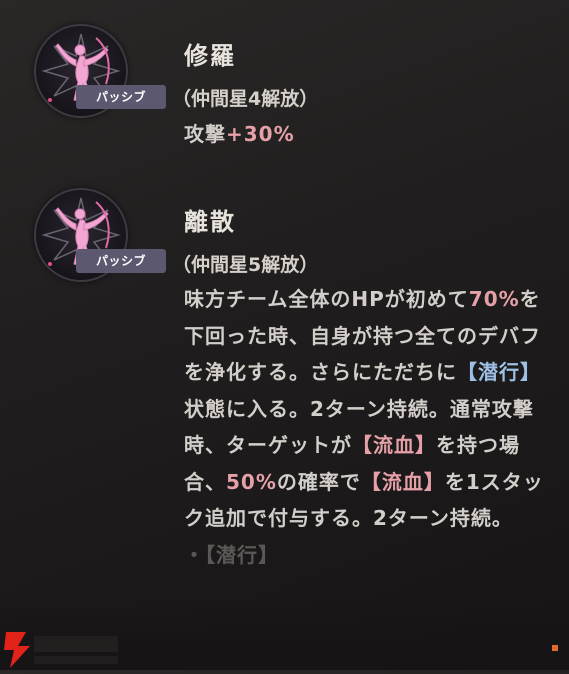  Describe the element at coordinates (245, 99) in the screenshot. I see `unlock-condition: （仲間星4解放）` at that location.